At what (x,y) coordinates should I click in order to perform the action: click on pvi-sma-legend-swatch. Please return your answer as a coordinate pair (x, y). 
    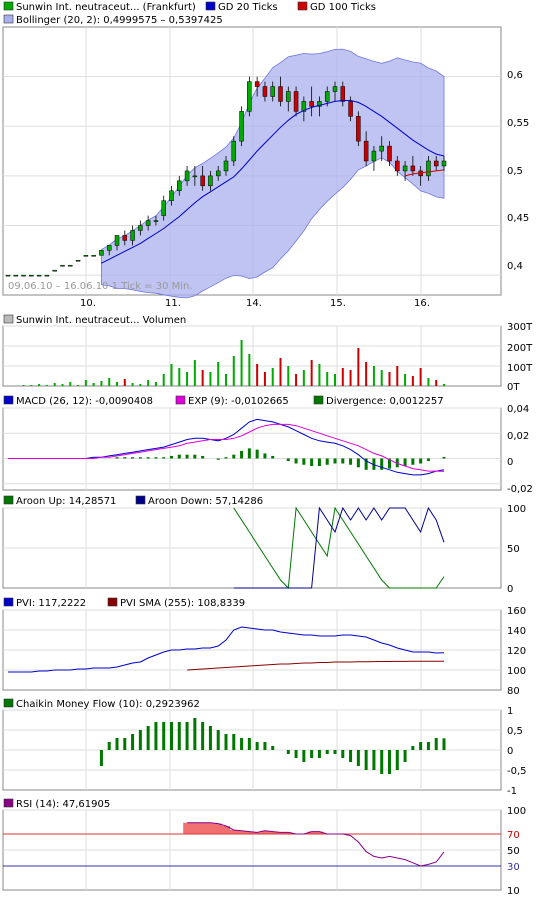
    Looking at the image, I should click on (112, 602).